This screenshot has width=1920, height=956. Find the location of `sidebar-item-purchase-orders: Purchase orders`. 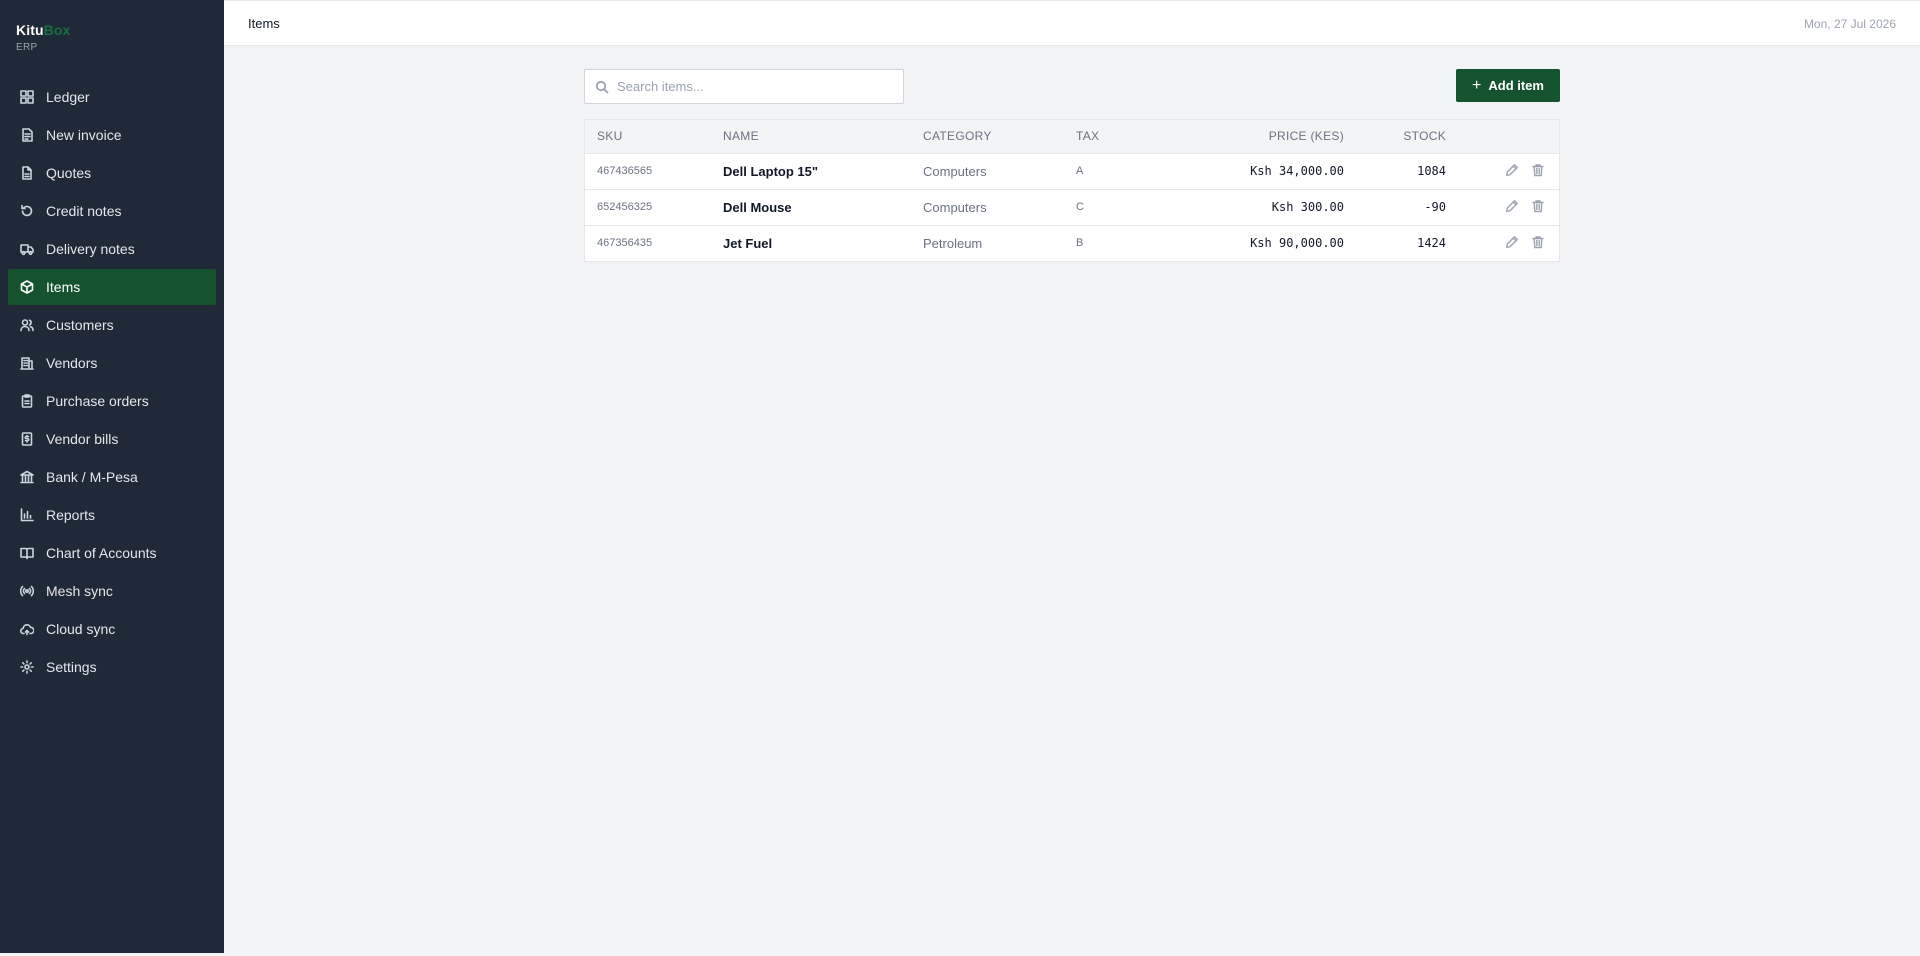

sidebar-item-purchase-orders: Purchase orders is located at coordinates (112, 401).